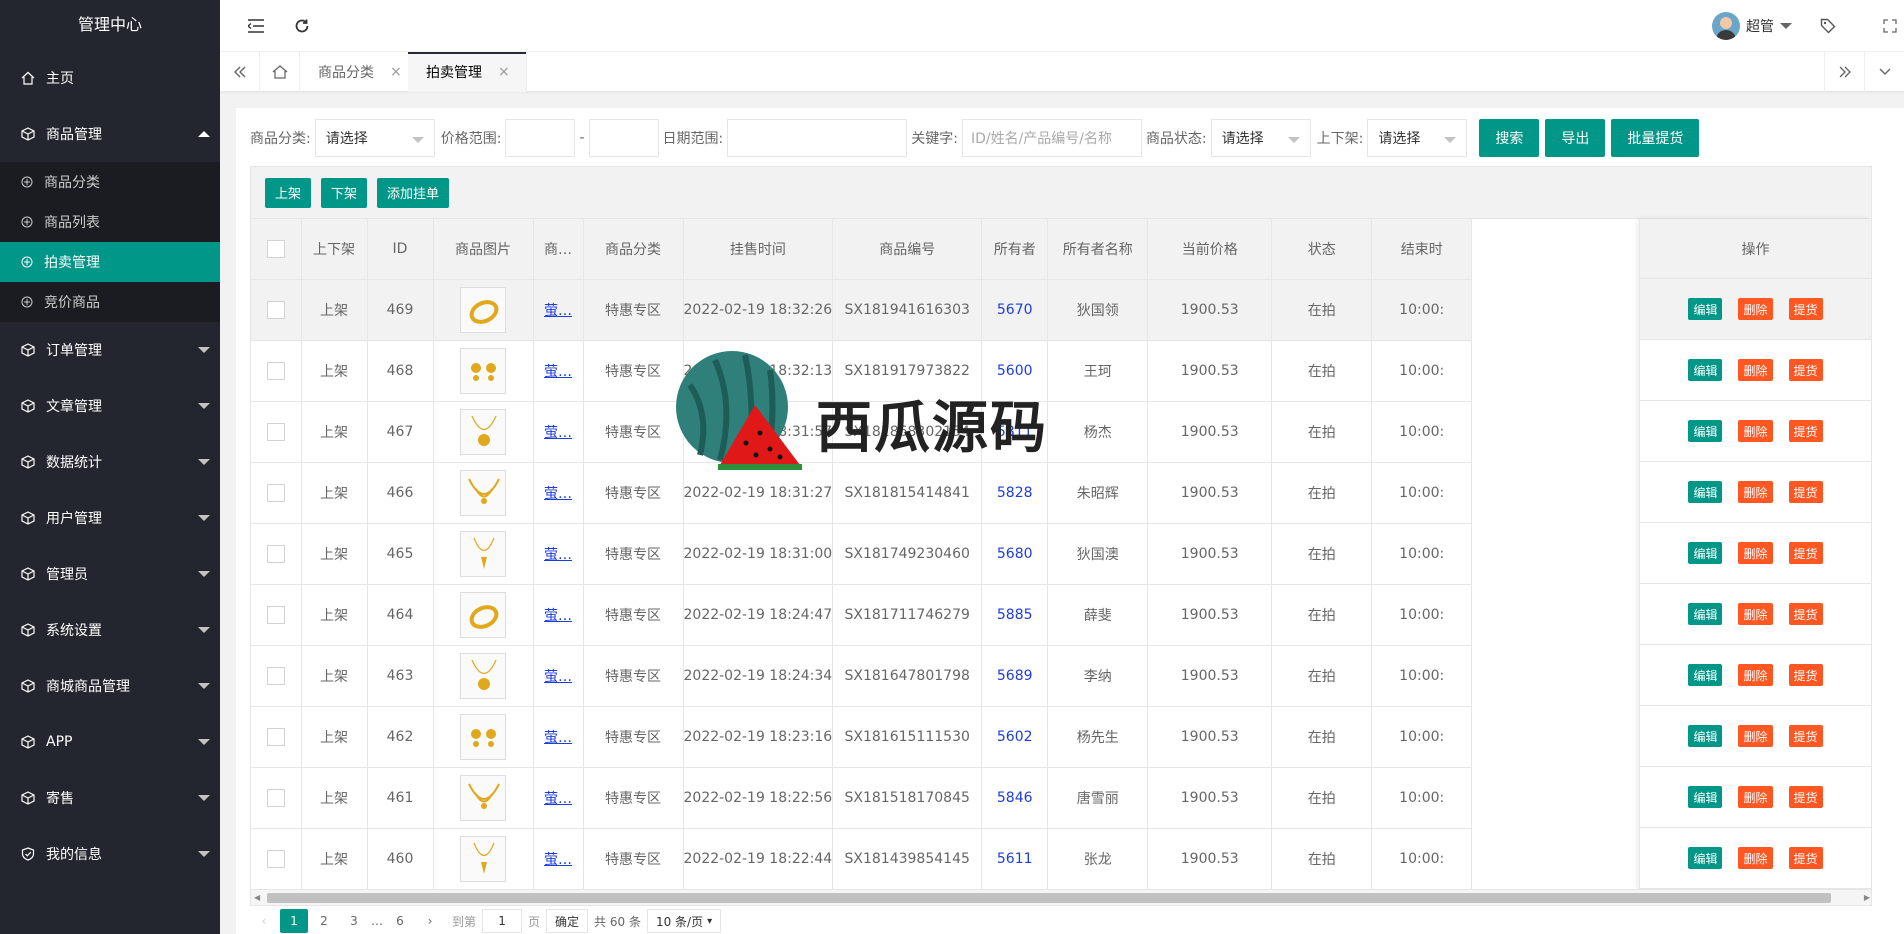 This screenshot has width=1904, height=934. What do you see at coordinates (275, 248) in the screenshot?
I see `select-all-checkbox` at bounding box center [275, 248].